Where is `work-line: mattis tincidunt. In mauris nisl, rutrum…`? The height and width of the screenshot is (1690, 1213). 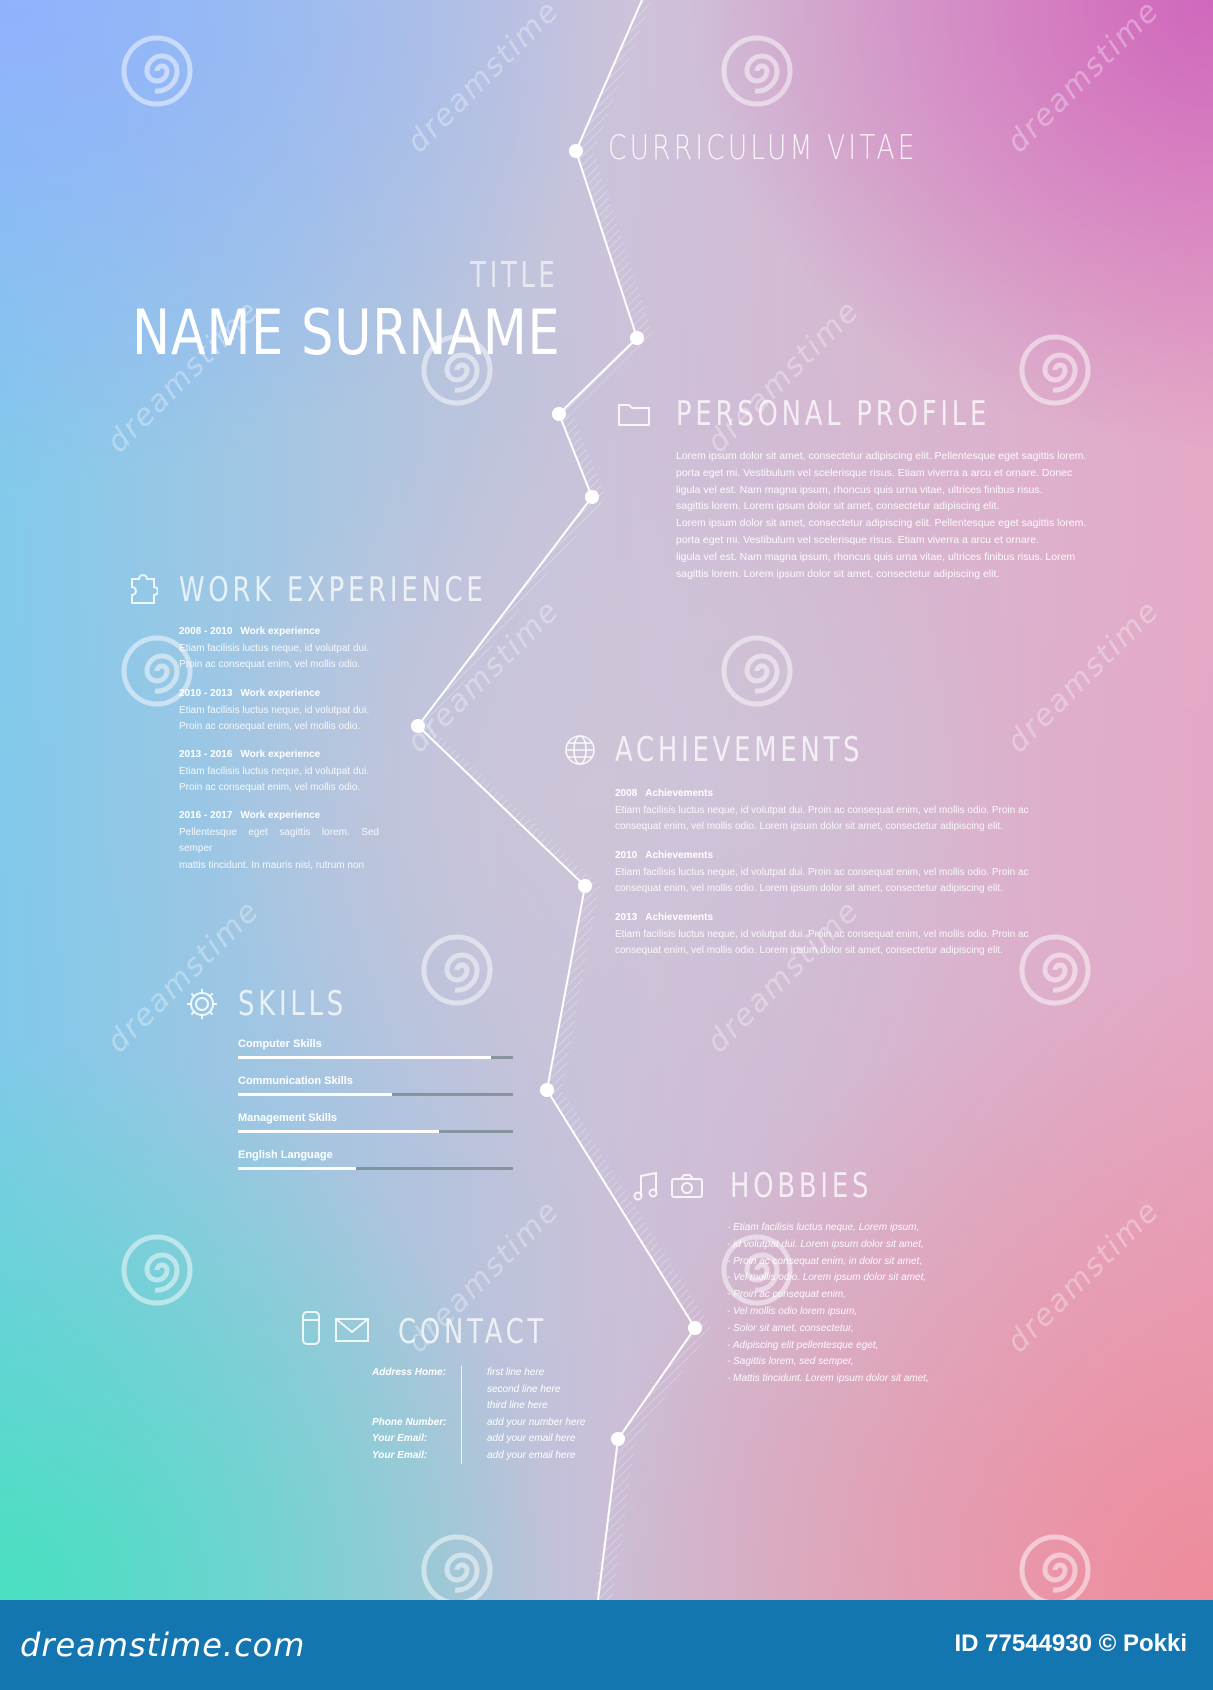
work-line: mattis tincidunt. In mauris nisl, rutrum… is located at coordinates (272, 865).